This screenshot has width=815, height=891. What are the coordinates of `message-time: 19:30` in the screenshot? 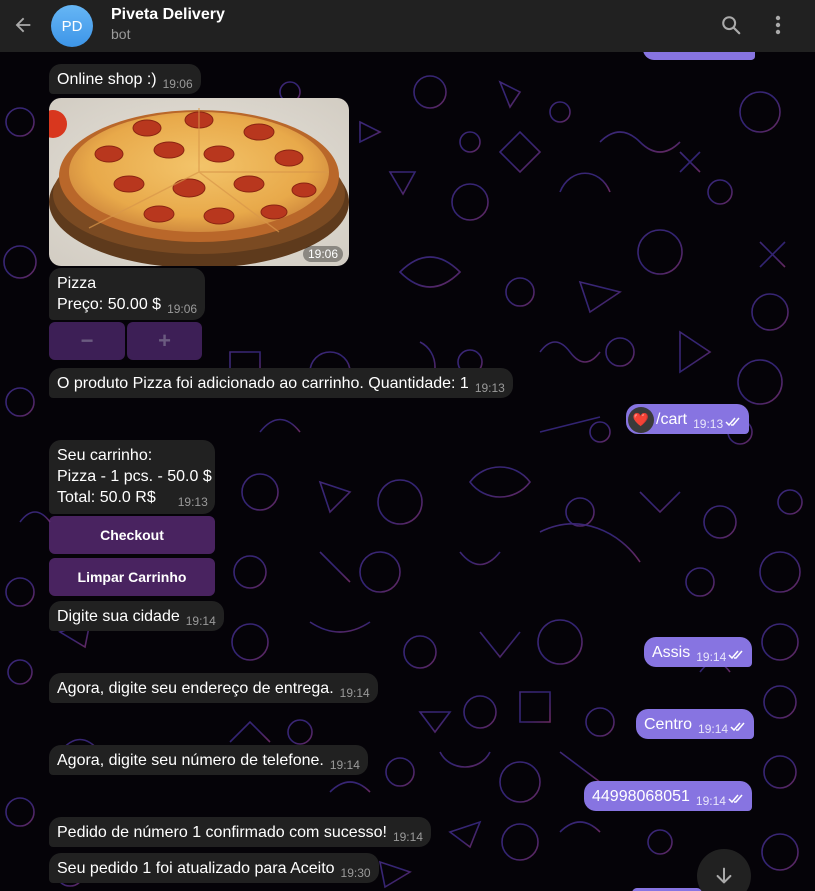 It's located at (355, 873).